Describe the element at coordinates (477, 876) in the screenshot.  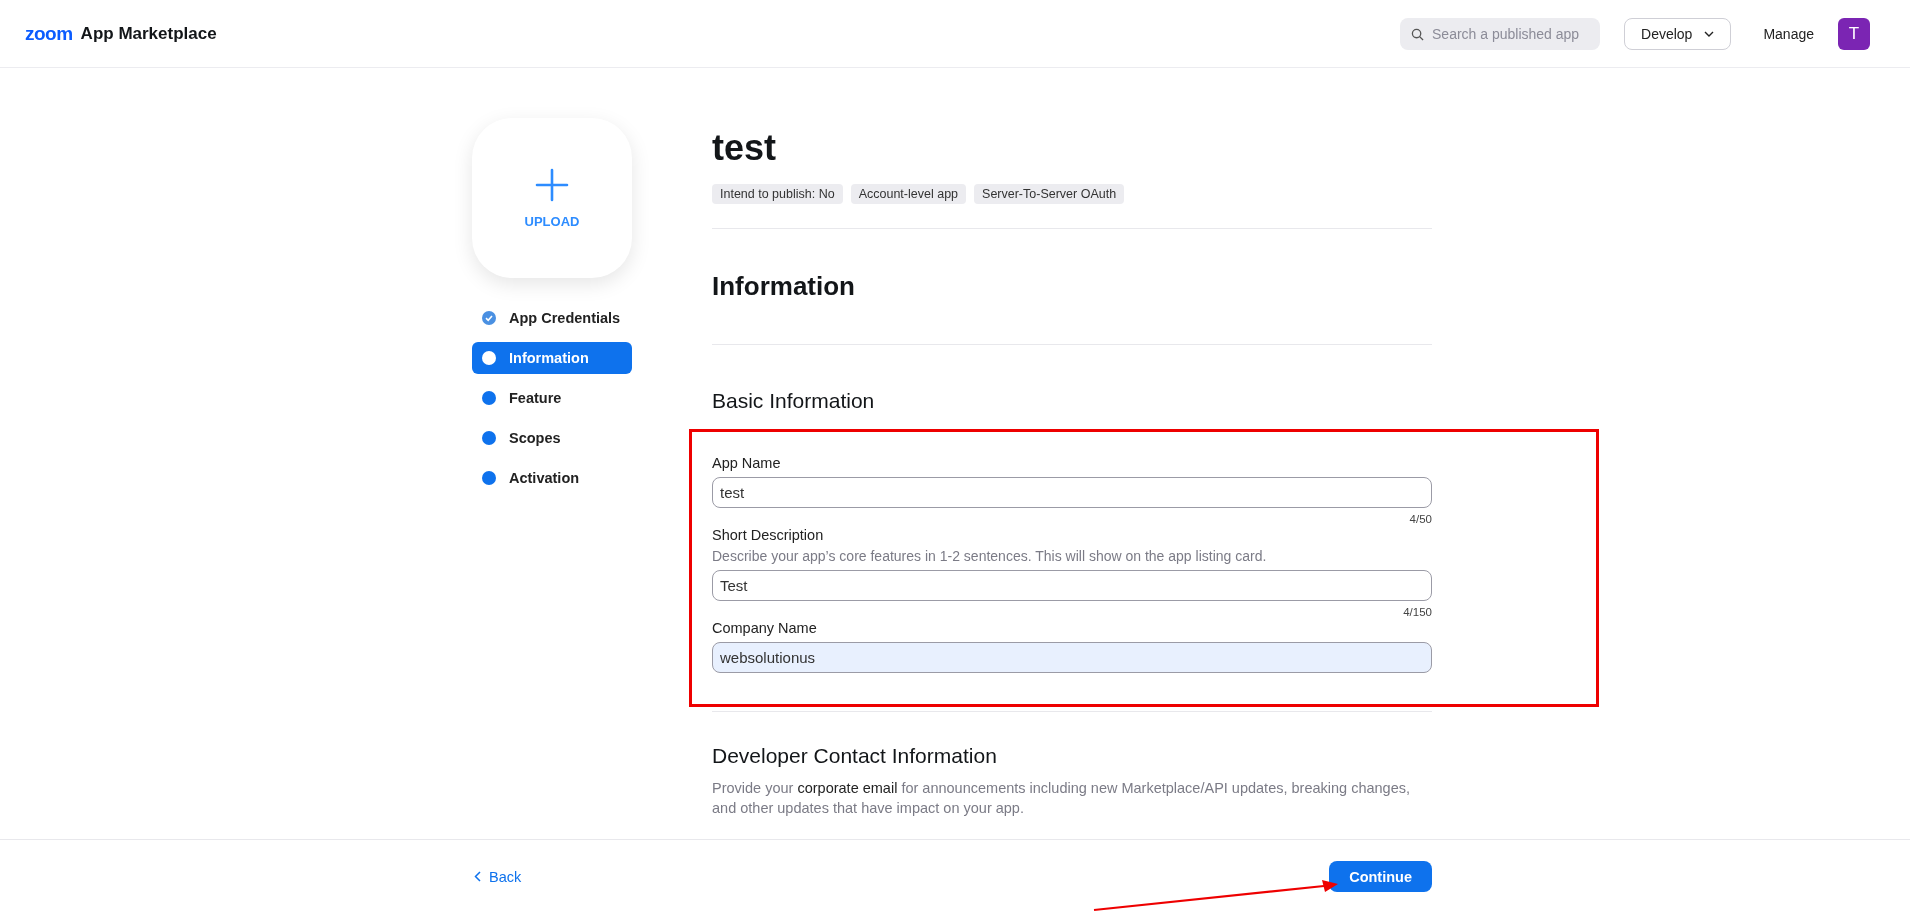
I see `chevron-left-icon` at that location.